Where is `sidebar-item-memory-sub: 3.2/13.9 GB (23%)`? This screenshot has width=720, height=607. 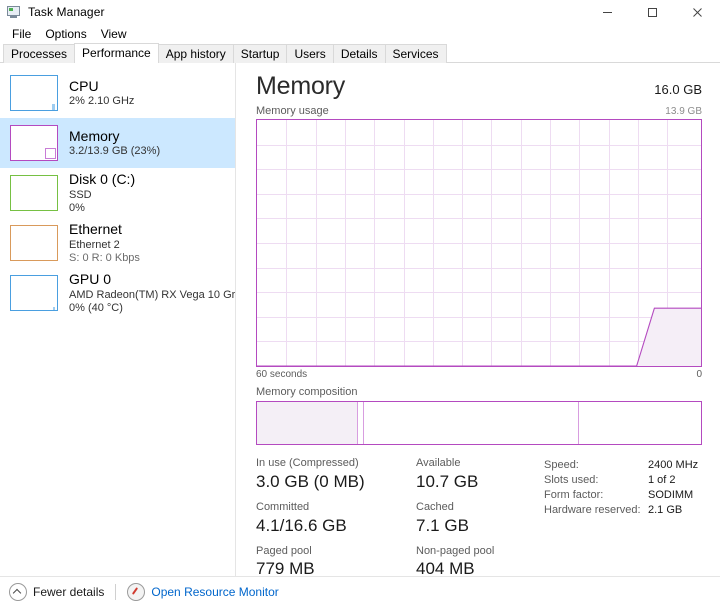 sidebar-item-memory-sub: 3.2/13.9 GB (23%) is located at coordinates (115, 151).